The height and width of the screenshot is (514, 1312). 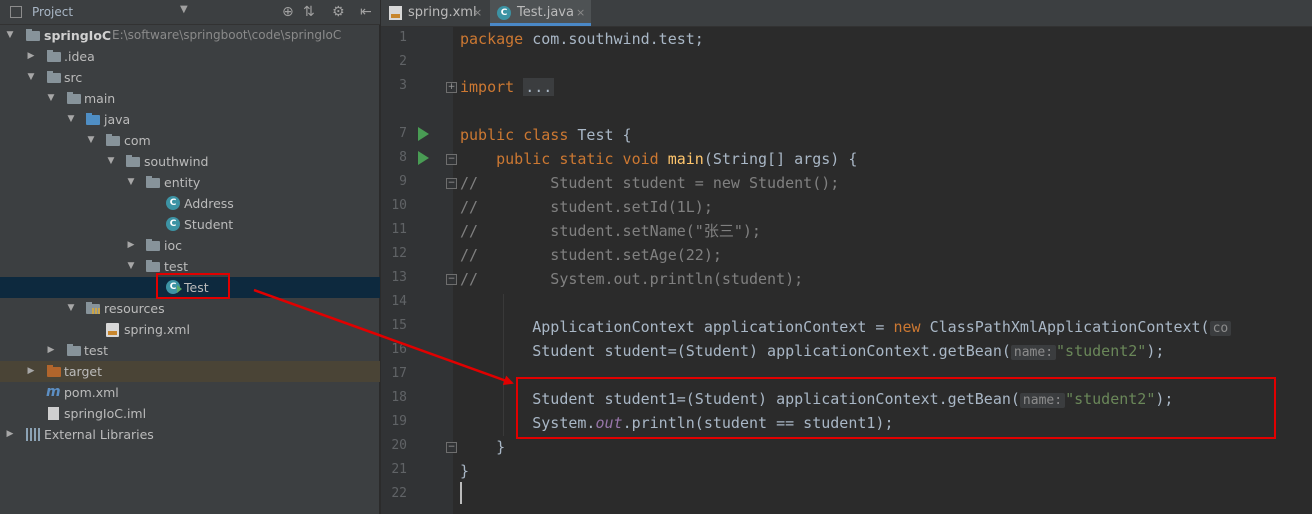 I want to click on arrow-line, so click(x=383, y=336).